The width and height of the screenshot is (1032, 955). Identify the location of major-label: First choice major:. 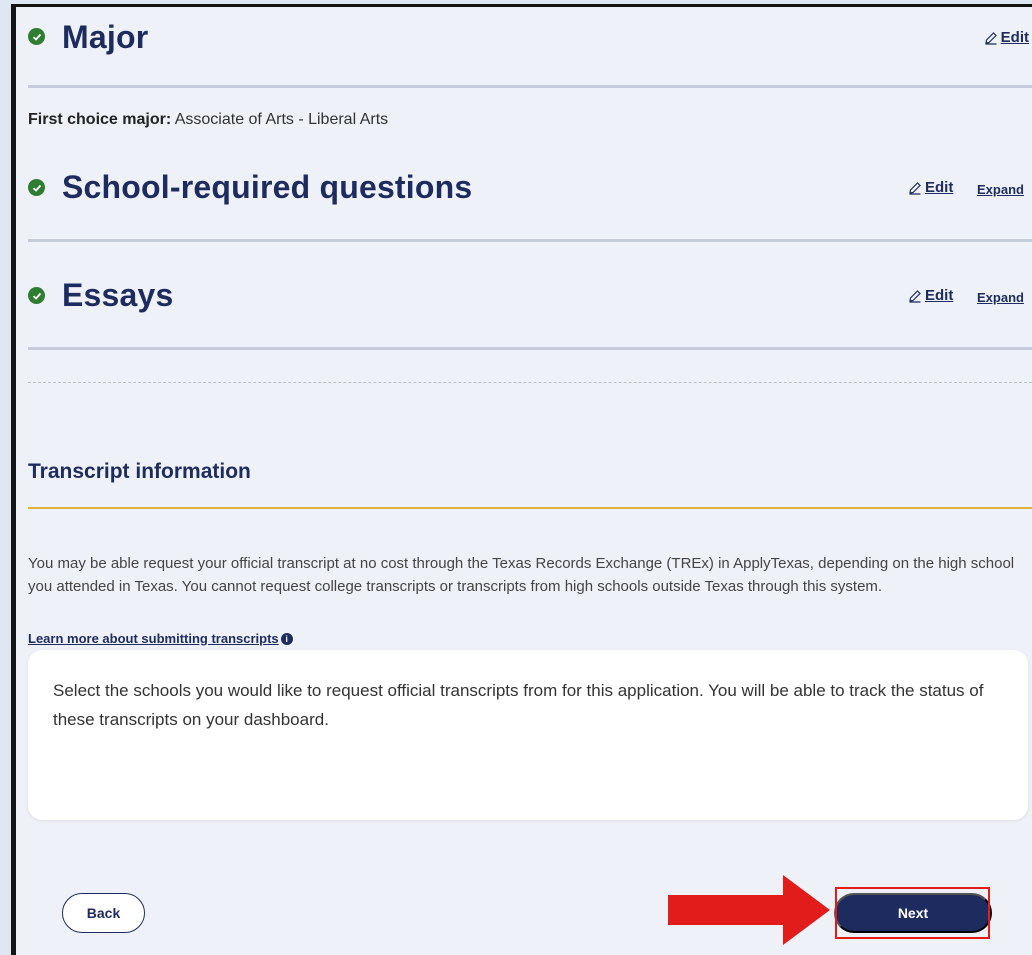
(100, 119).